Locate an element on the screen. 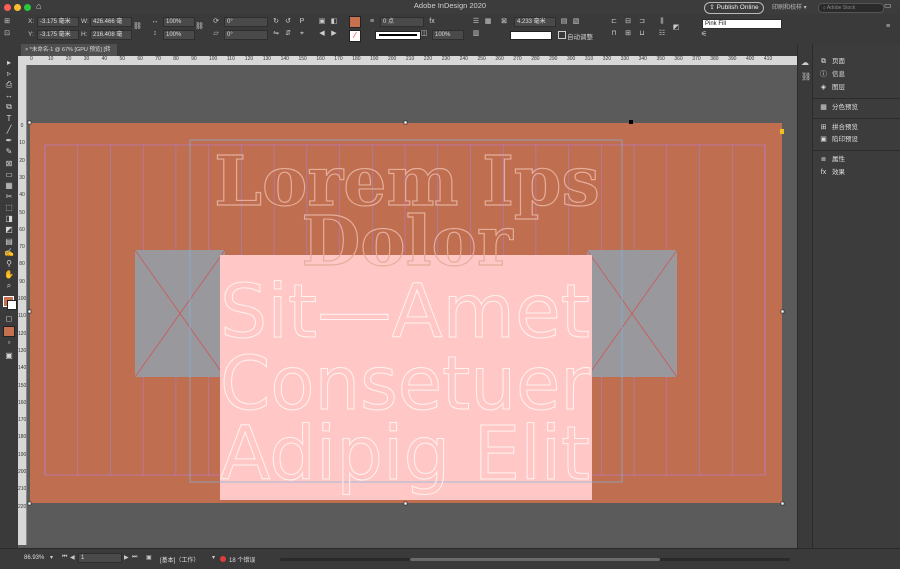 Image resolution: width=900 pixels, height=569 pixels. shear-field: 0° is located at coordinates (246, 35).